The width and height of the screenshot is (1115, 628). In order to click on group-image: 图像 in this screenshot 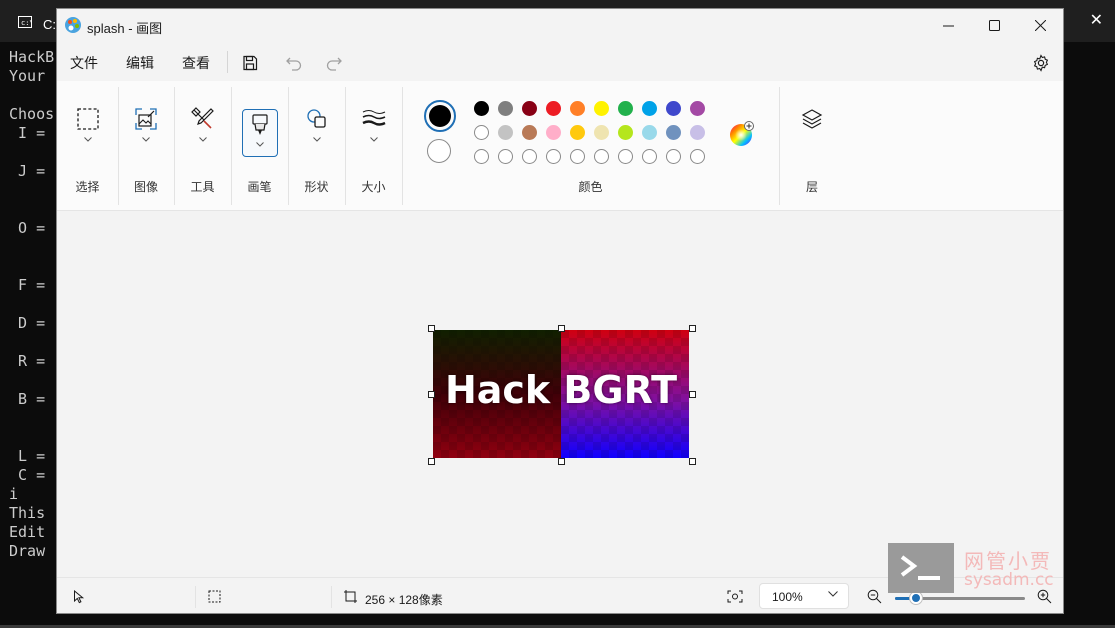, I will do `click(146, 145)`.